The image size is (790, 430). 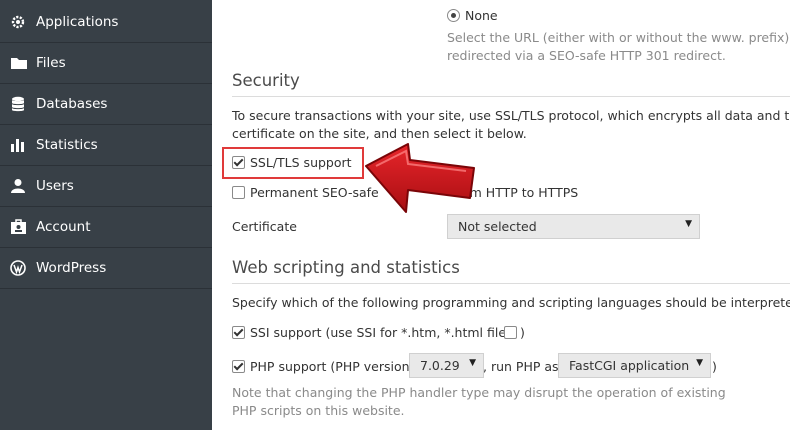 I want to click on ssi-support-checkbox, so click(x=238, y=332).